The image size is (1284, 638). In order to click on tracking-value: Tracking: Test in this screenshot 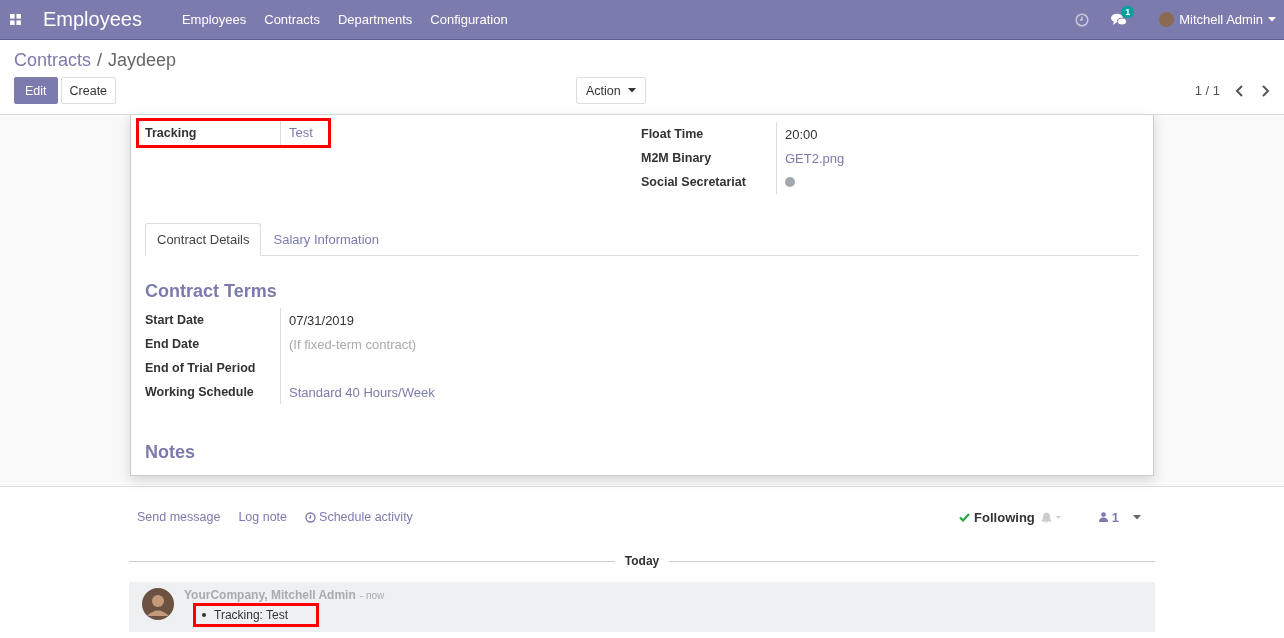, I will do `click(251, 615)`.